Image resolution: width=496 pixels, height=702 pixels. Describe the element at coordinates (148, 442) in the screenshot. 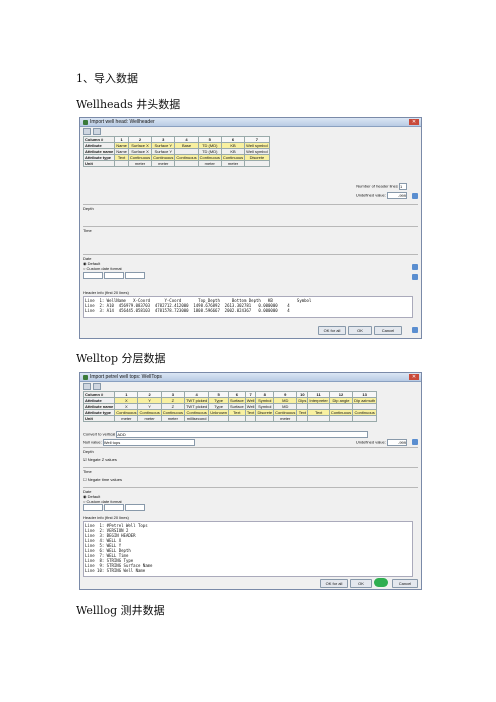

I see `null-input: Well tops` at that location.